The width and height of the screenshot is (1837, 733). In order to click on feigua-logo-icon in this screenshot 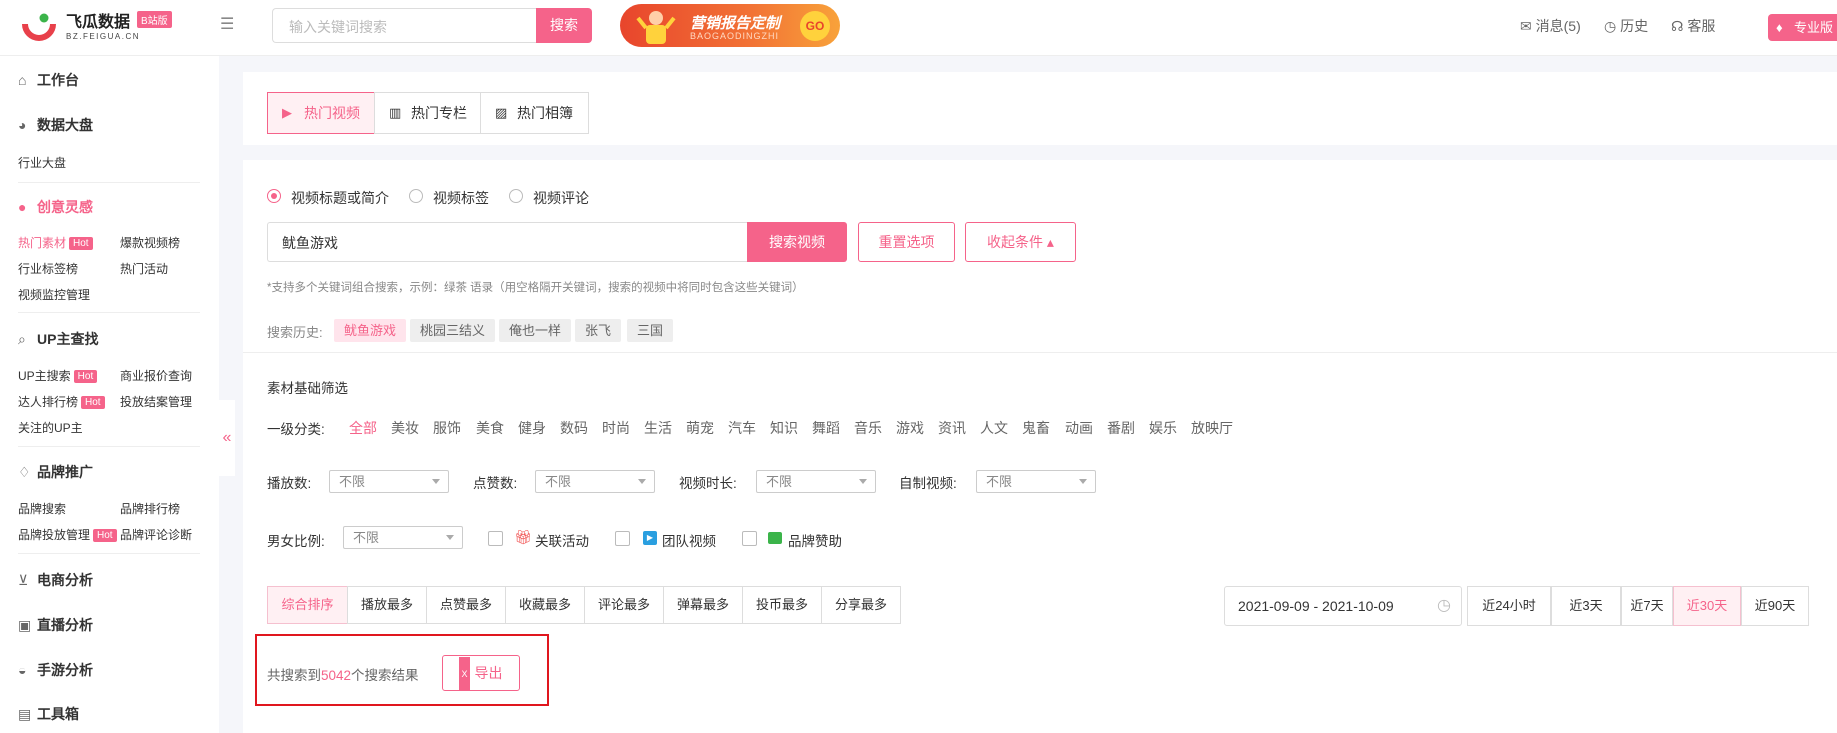, I will do `click(39, 27)`.